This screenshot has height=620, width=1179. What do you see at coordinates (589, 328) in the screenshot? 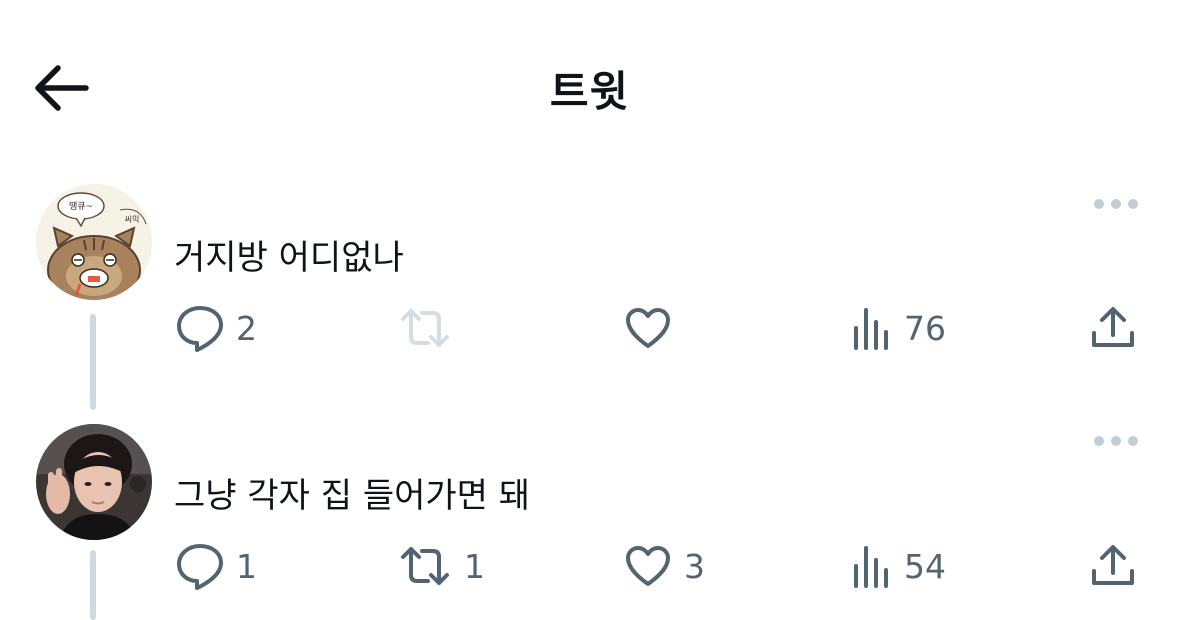
I see `tweet-actions: 2 76` at bounding box center [589, 328].